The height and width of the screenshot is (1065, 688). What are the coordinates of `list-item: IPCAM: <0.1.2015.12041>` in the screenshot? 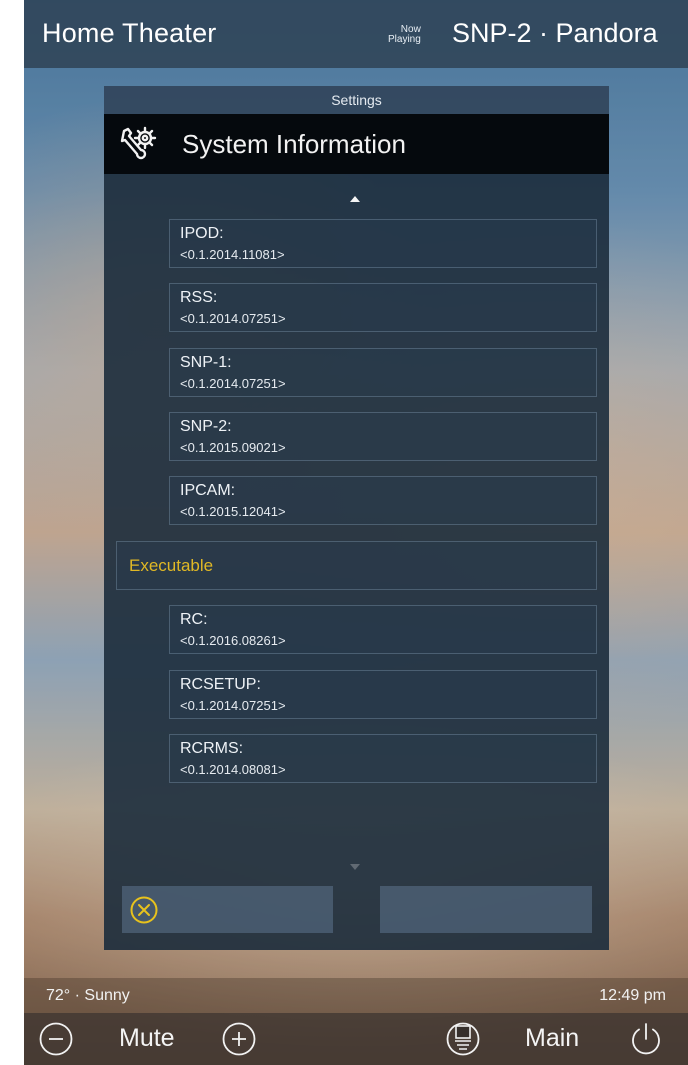 It's located at (383, 500).